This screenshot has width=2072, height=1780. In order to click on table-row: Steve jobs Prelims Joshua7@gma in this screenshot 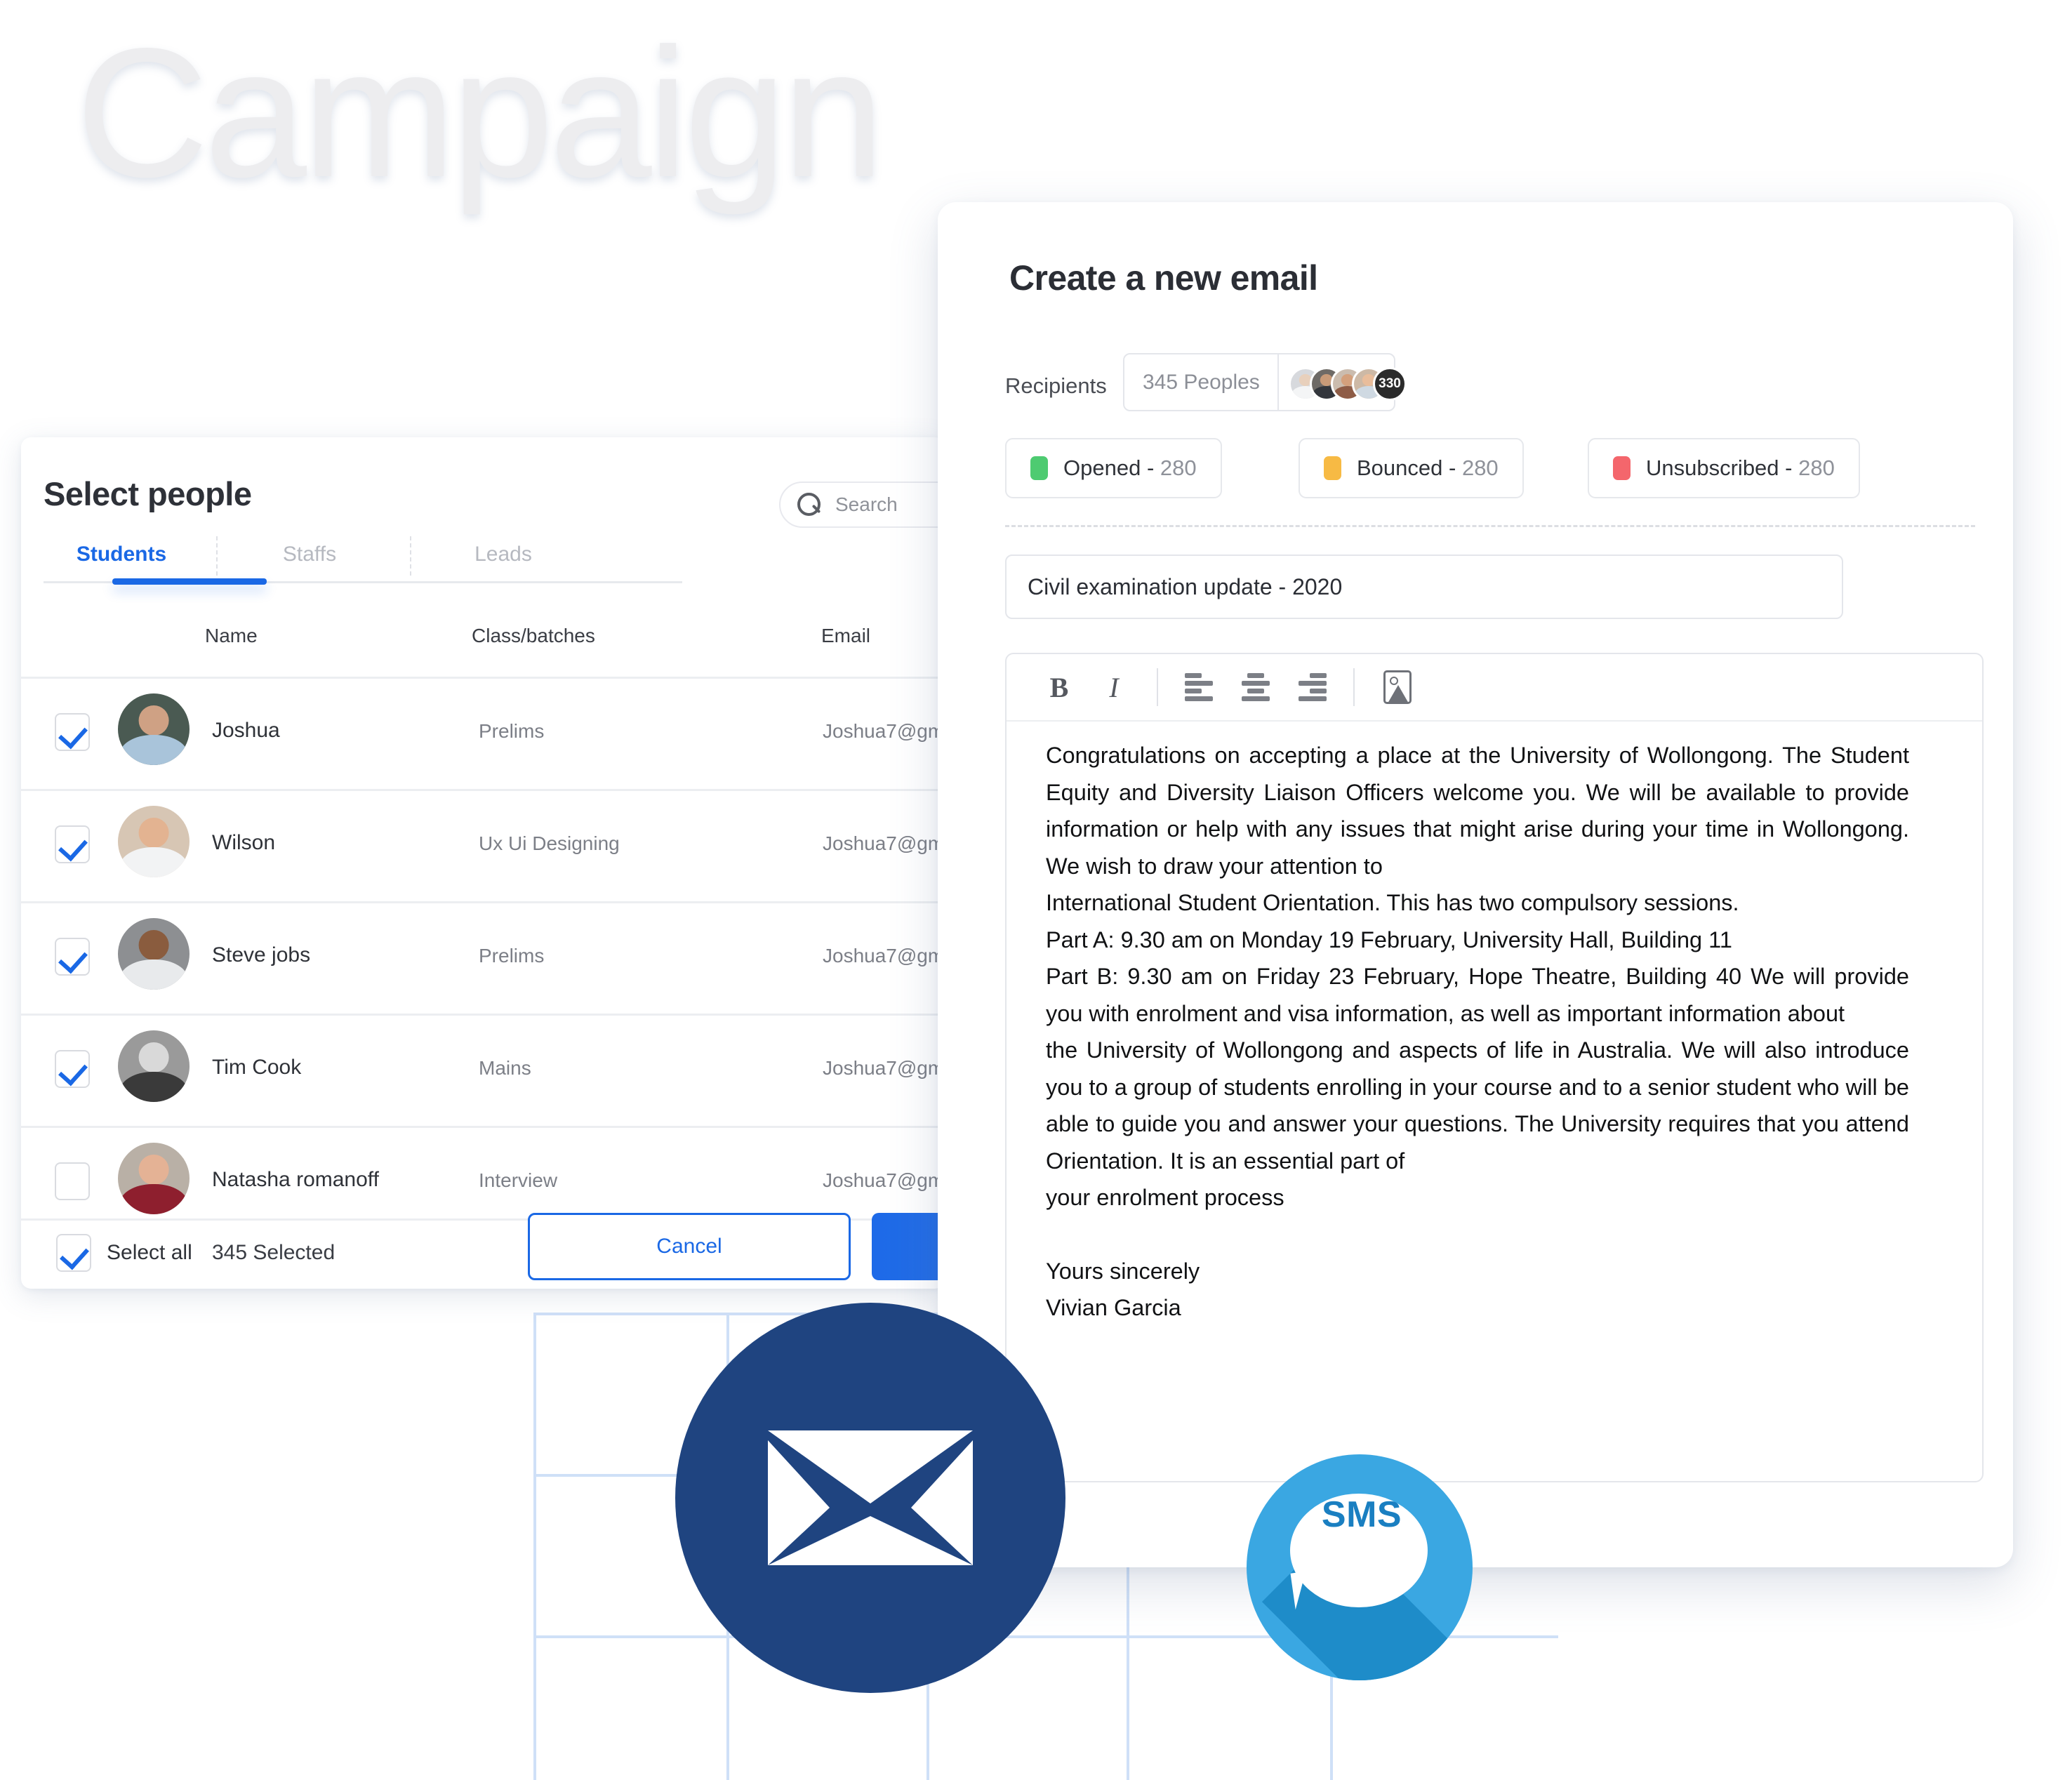, I will do `click(488, 958)`.